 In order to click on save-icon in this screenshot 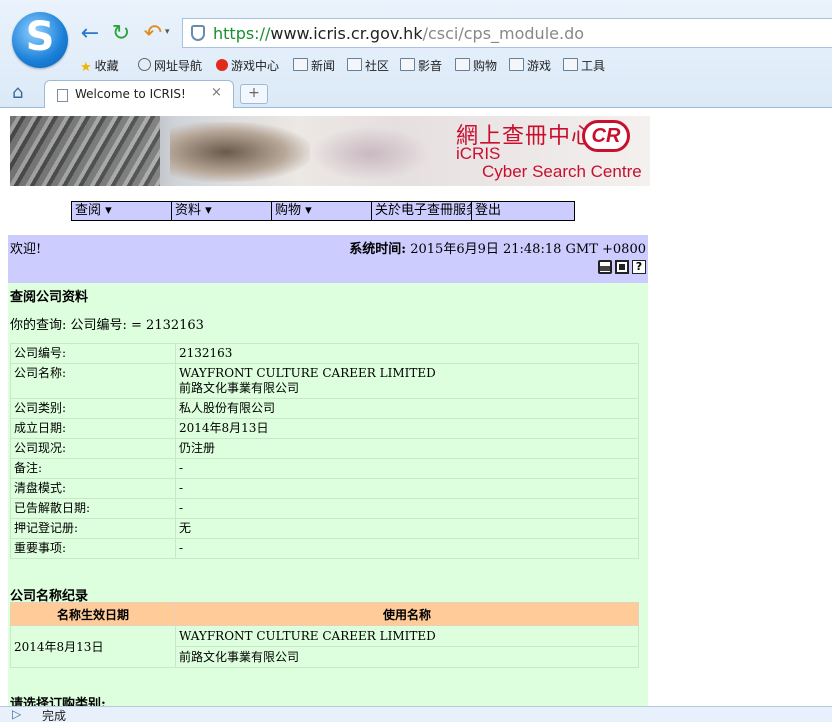, I will do `click(622, 267)`.